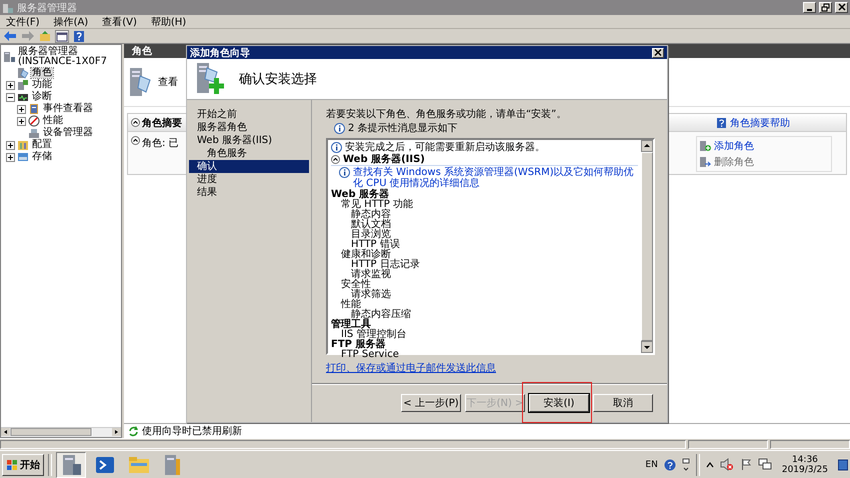  What do you see at coordinates (765, 464) in the screenshot?
I see `network-icon` at bounding box center [765, 464].